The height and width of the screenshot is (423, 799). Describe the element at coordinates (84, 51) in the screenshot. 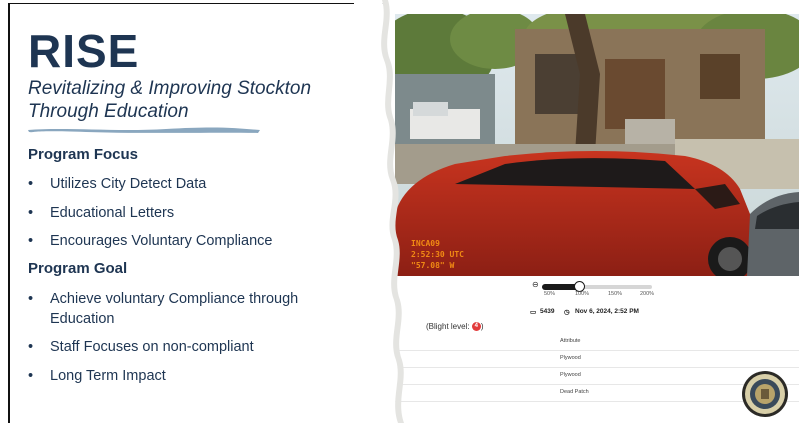

I see `slide-title: RISE` at that location.